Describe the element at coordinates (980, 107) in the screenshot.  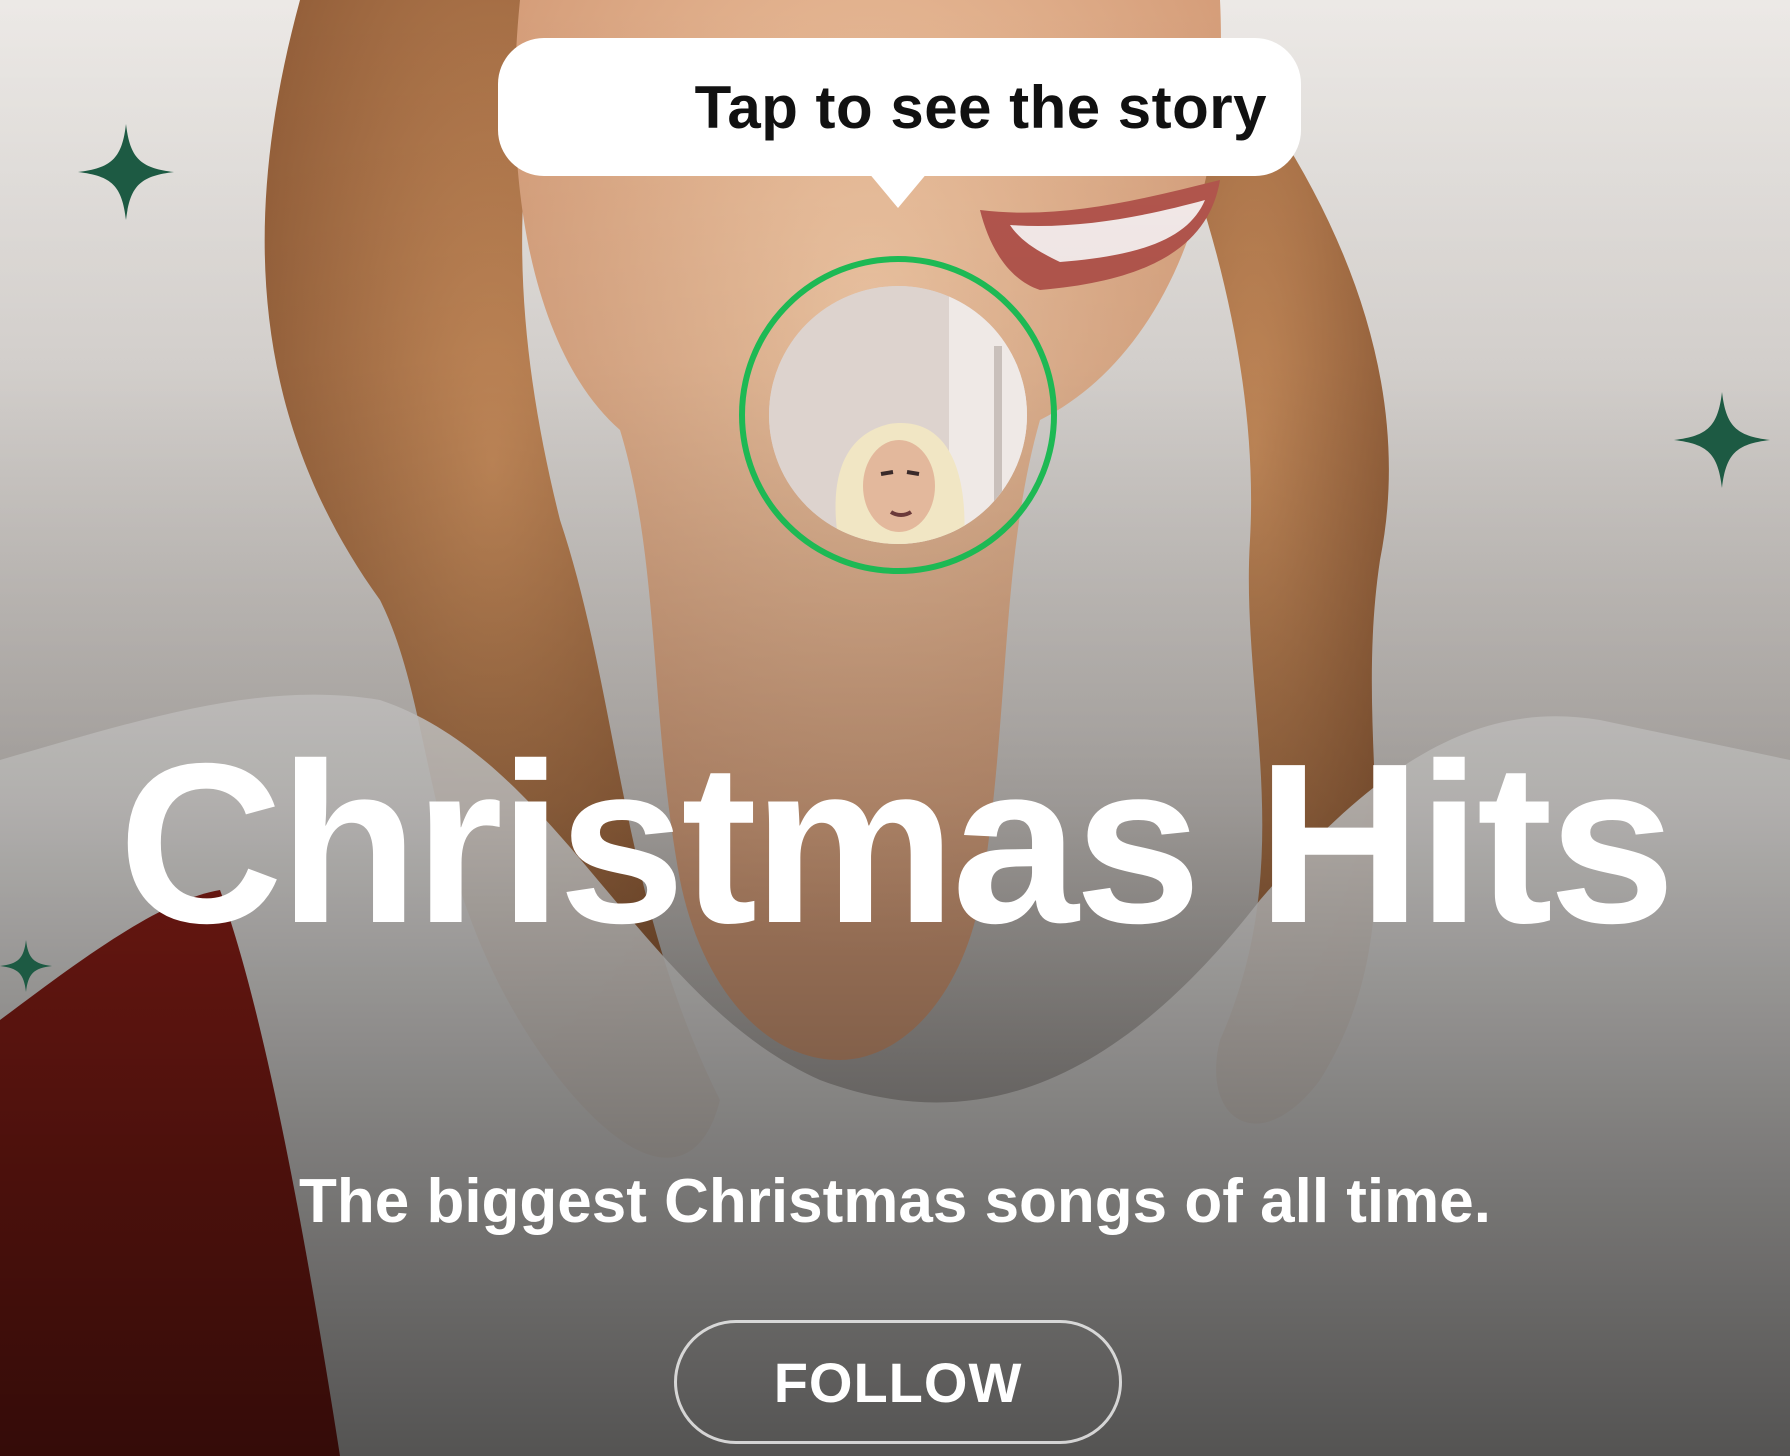
I see `tooltip-text: Tap to see the story` at that location.